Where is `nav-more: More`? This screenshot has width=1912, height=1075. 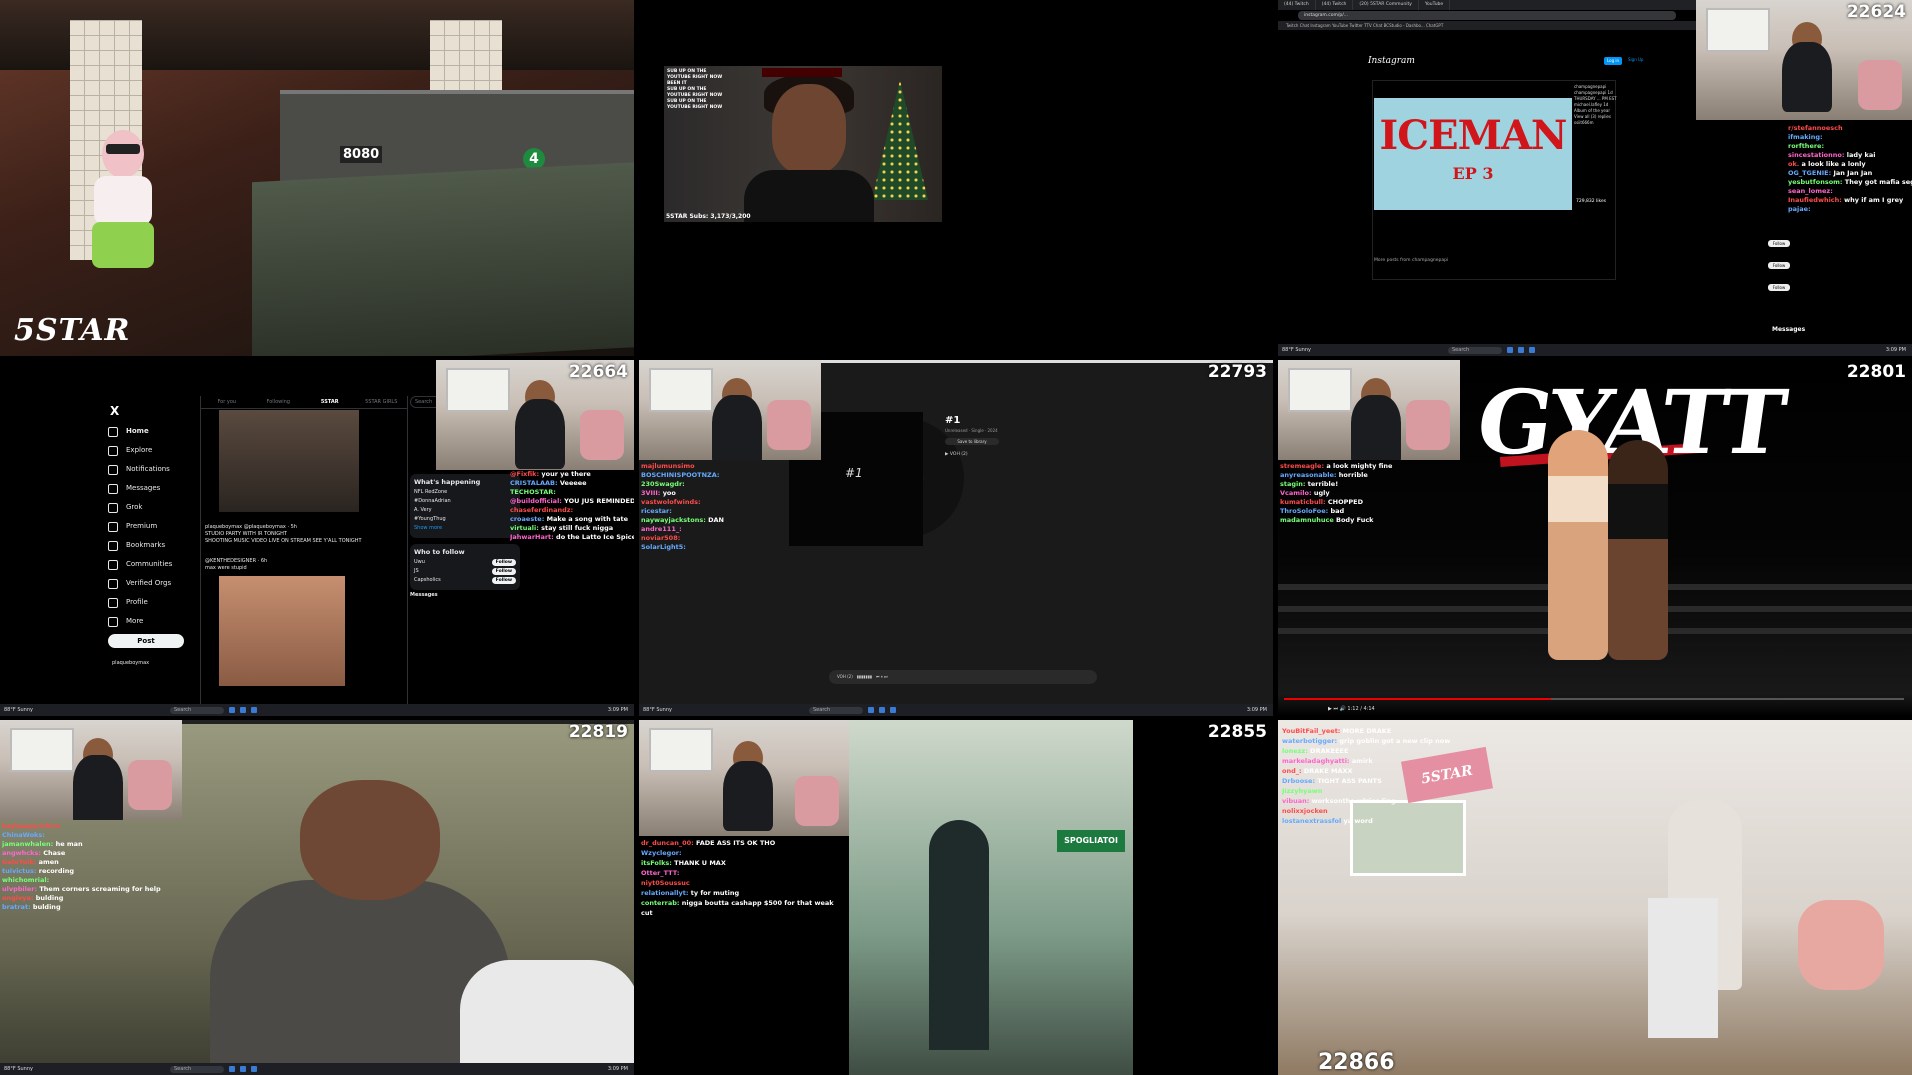 nav-more: More is located at coordinates (153, 621).